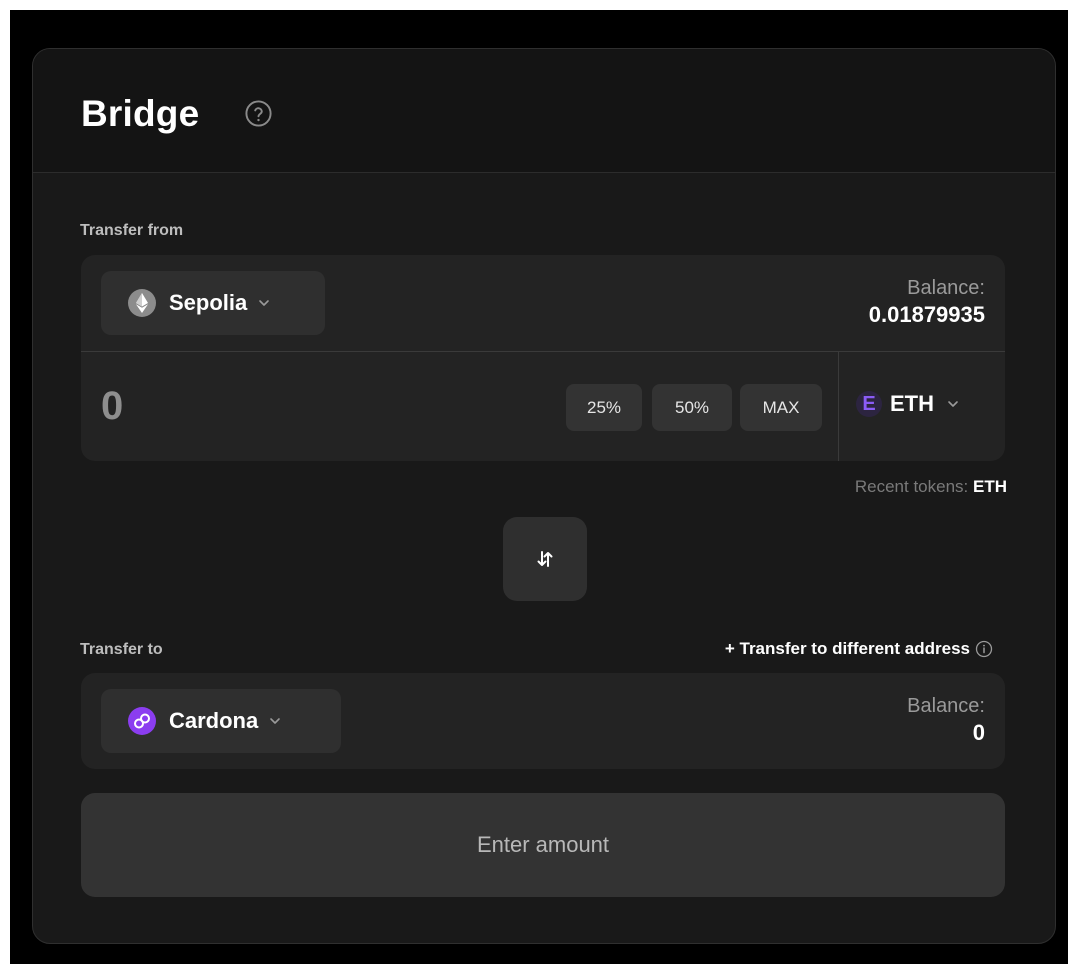 Image resolution: width=1068 pixels, height=964 pixels. Describe the element at coordinates (926, 314) in the screenshot. I see `from-balance-value: 0.01879935` at that location.